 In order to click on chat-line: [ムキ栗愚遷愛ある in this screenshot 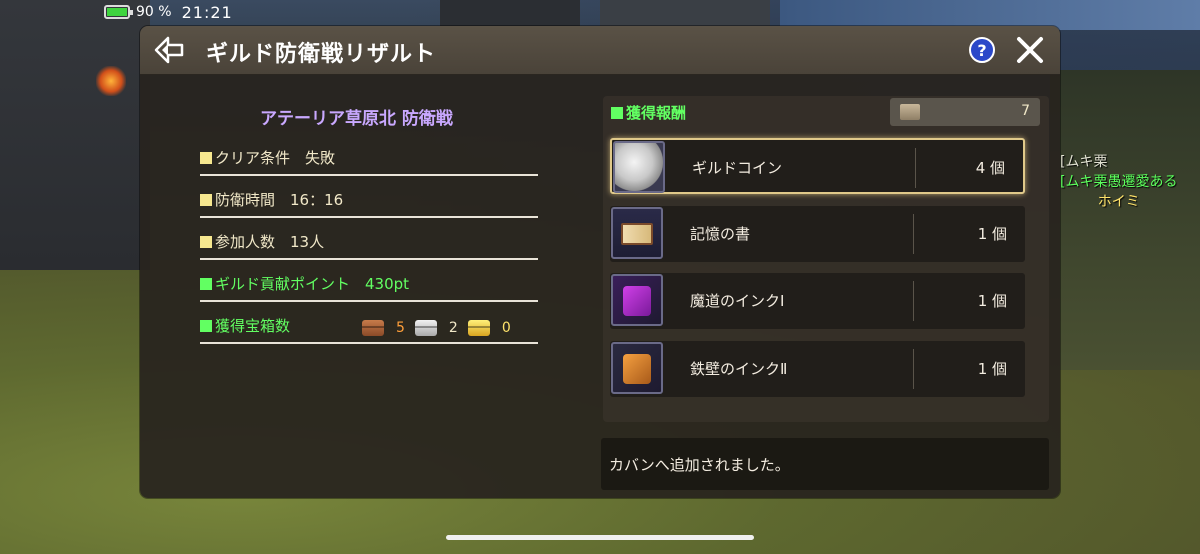, I will do `click(1119, 182)`.